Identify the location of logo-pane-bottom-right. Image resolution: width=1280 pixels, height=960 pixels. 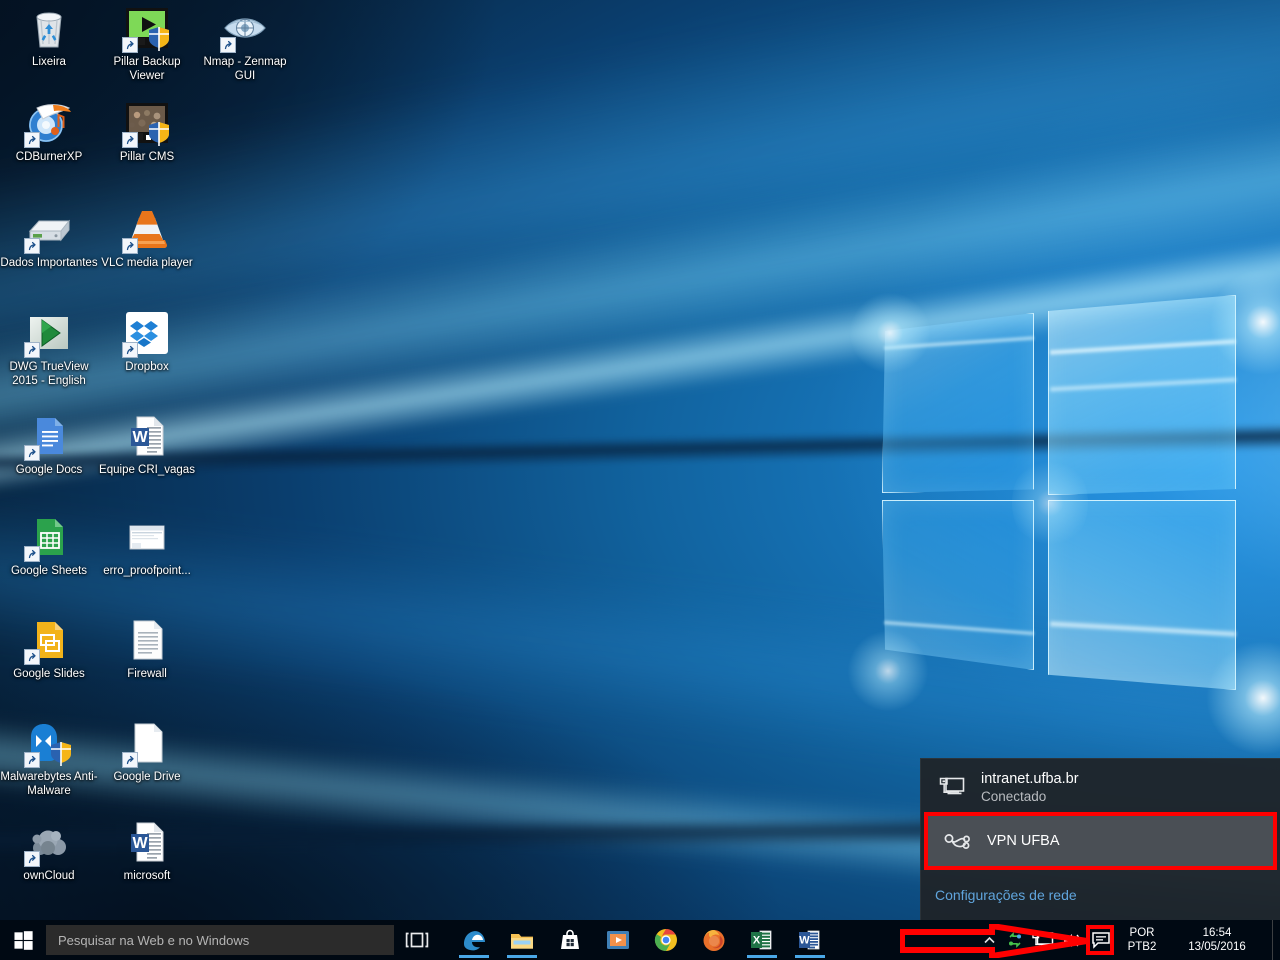
(1142, 595).